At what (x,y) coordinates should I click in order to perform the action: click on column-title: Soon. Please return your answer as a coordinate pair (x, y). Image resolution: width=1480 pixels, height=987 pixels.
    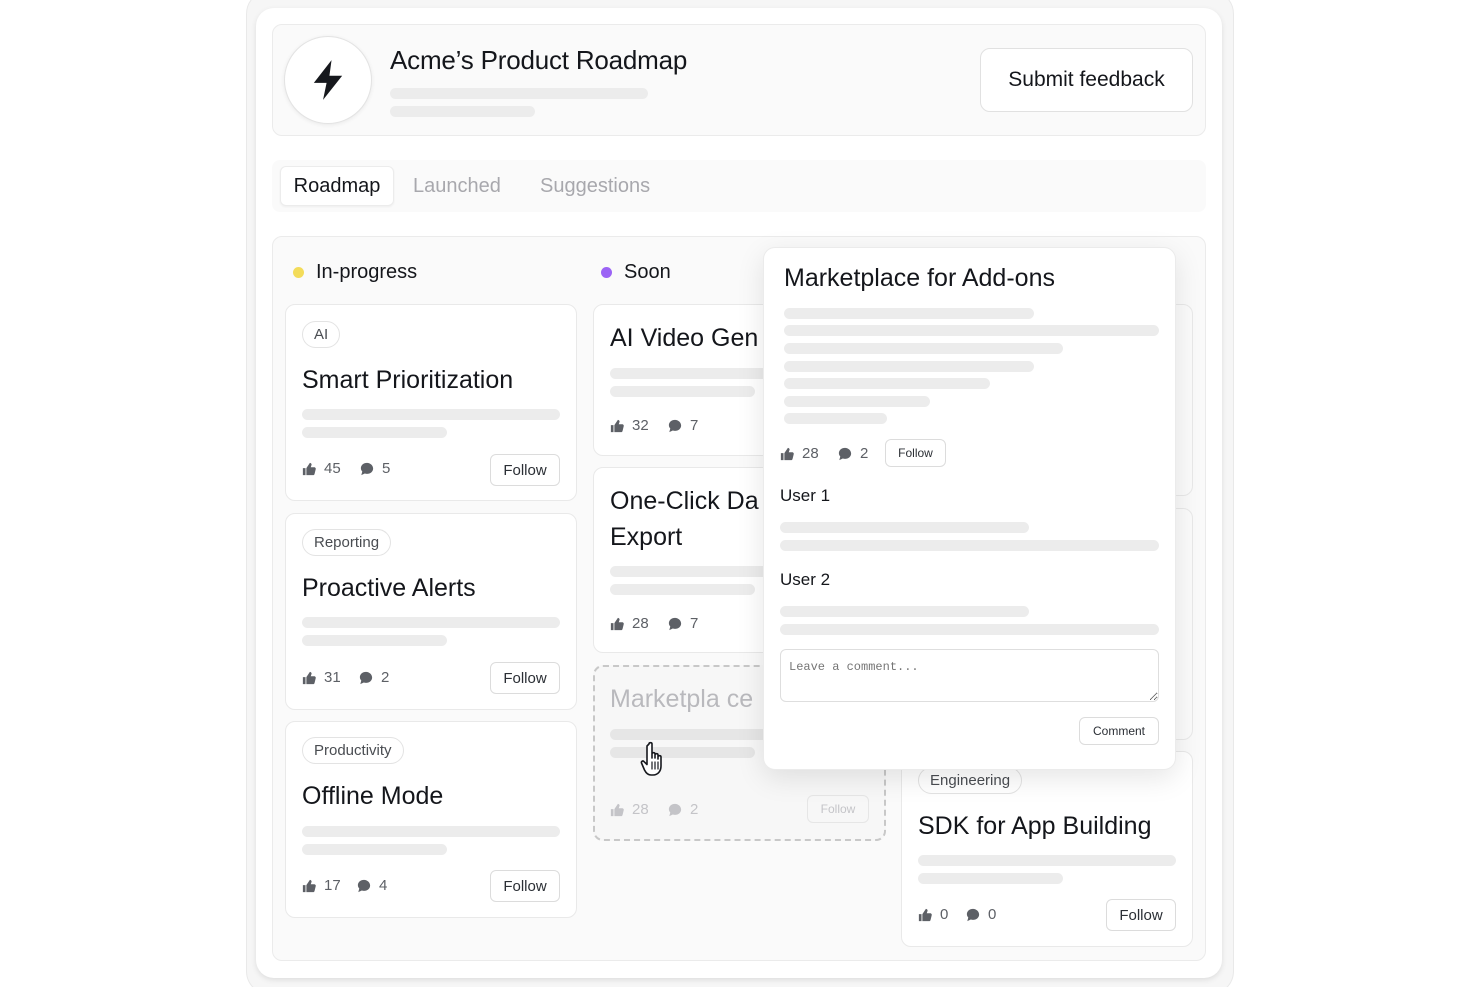
    Looking at the image, I should click on (647, 271).